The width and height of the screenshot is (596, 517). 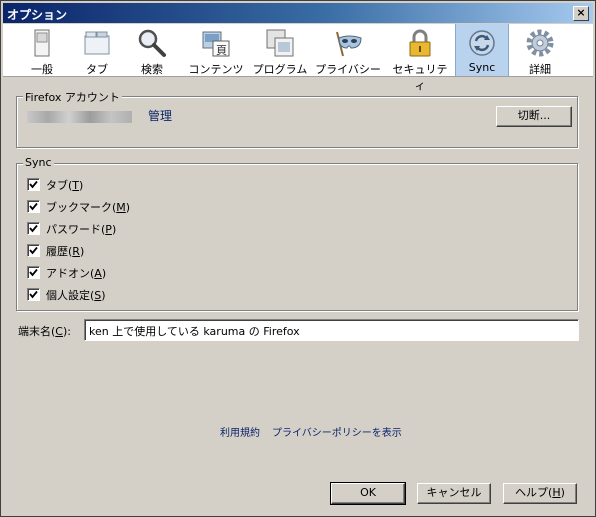 What do you see at coordinates (540, 43) in the screenshot?
I see `advanced-gear-icon` at bounding box center [540, 43].